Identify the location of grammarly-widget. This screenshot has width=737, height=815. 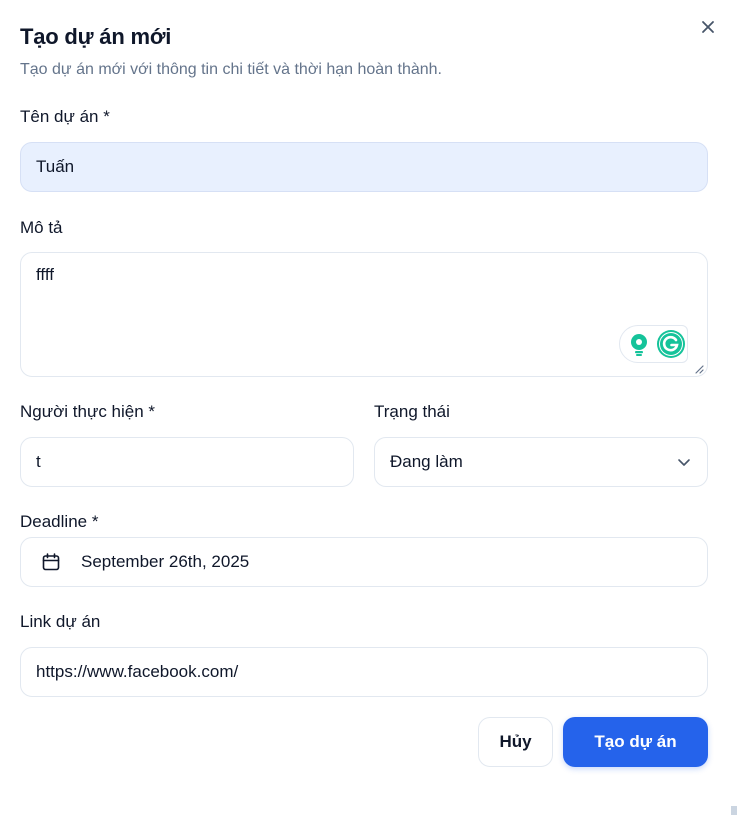
(653, 344).